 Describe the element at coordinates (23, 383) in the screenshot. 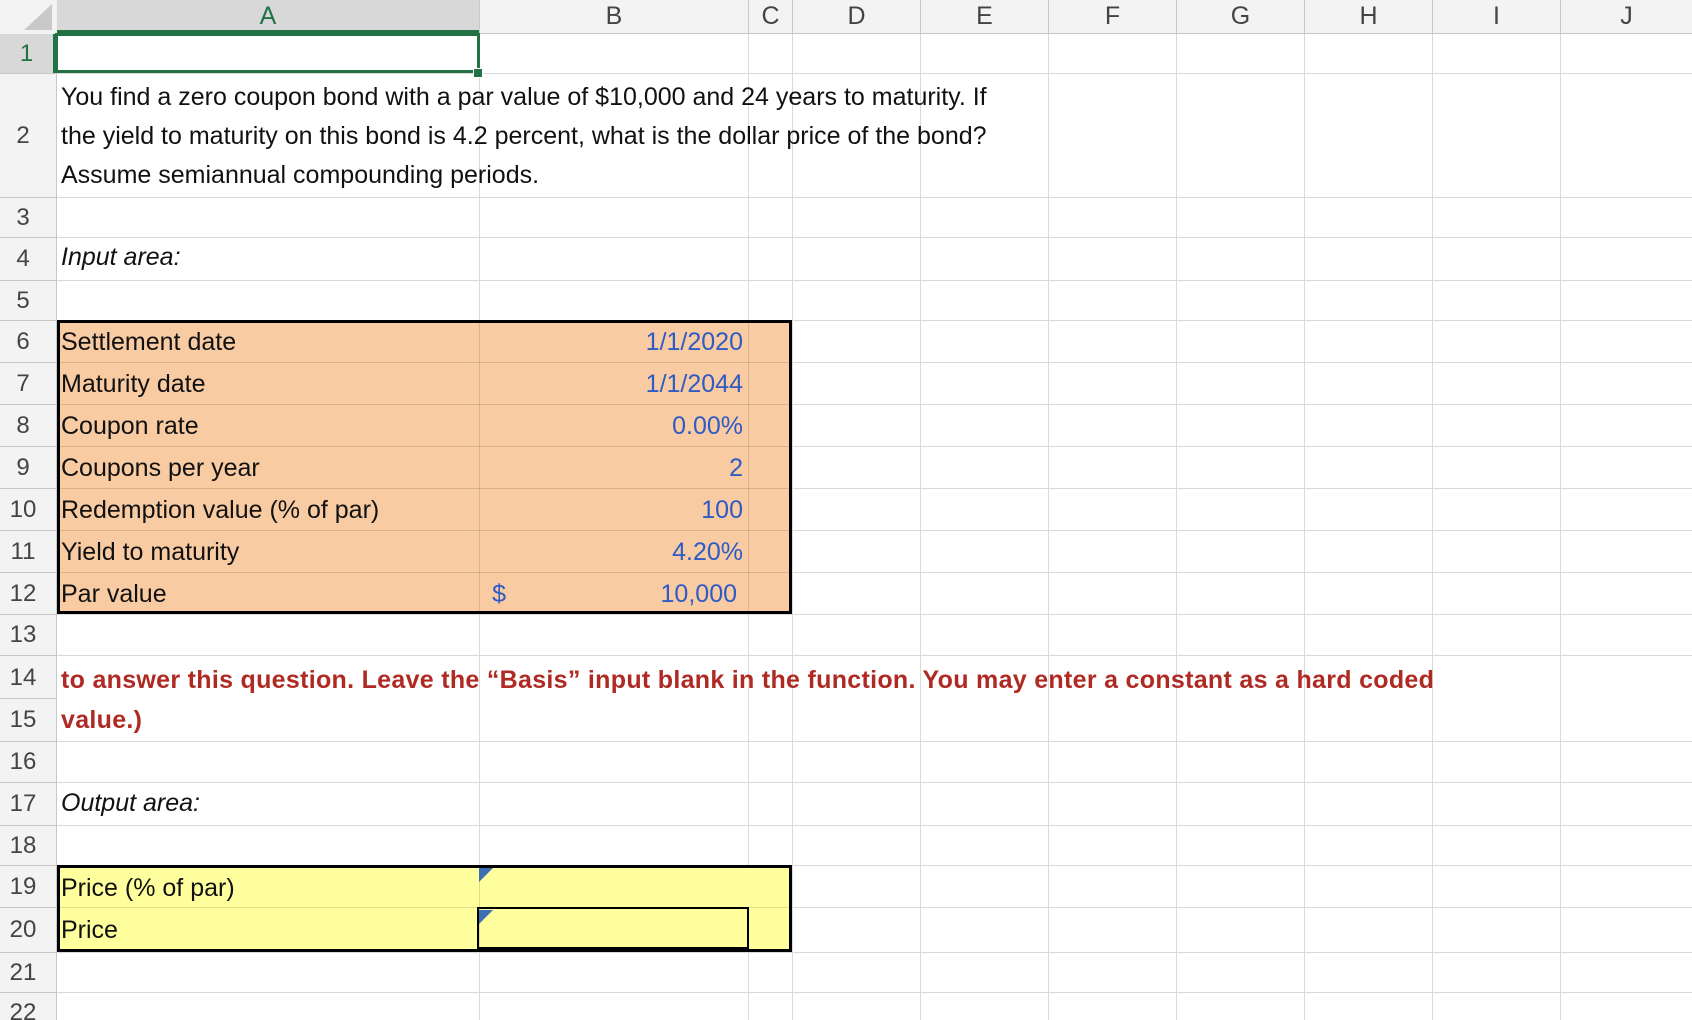

I see `row-header-7: 7` at that location.